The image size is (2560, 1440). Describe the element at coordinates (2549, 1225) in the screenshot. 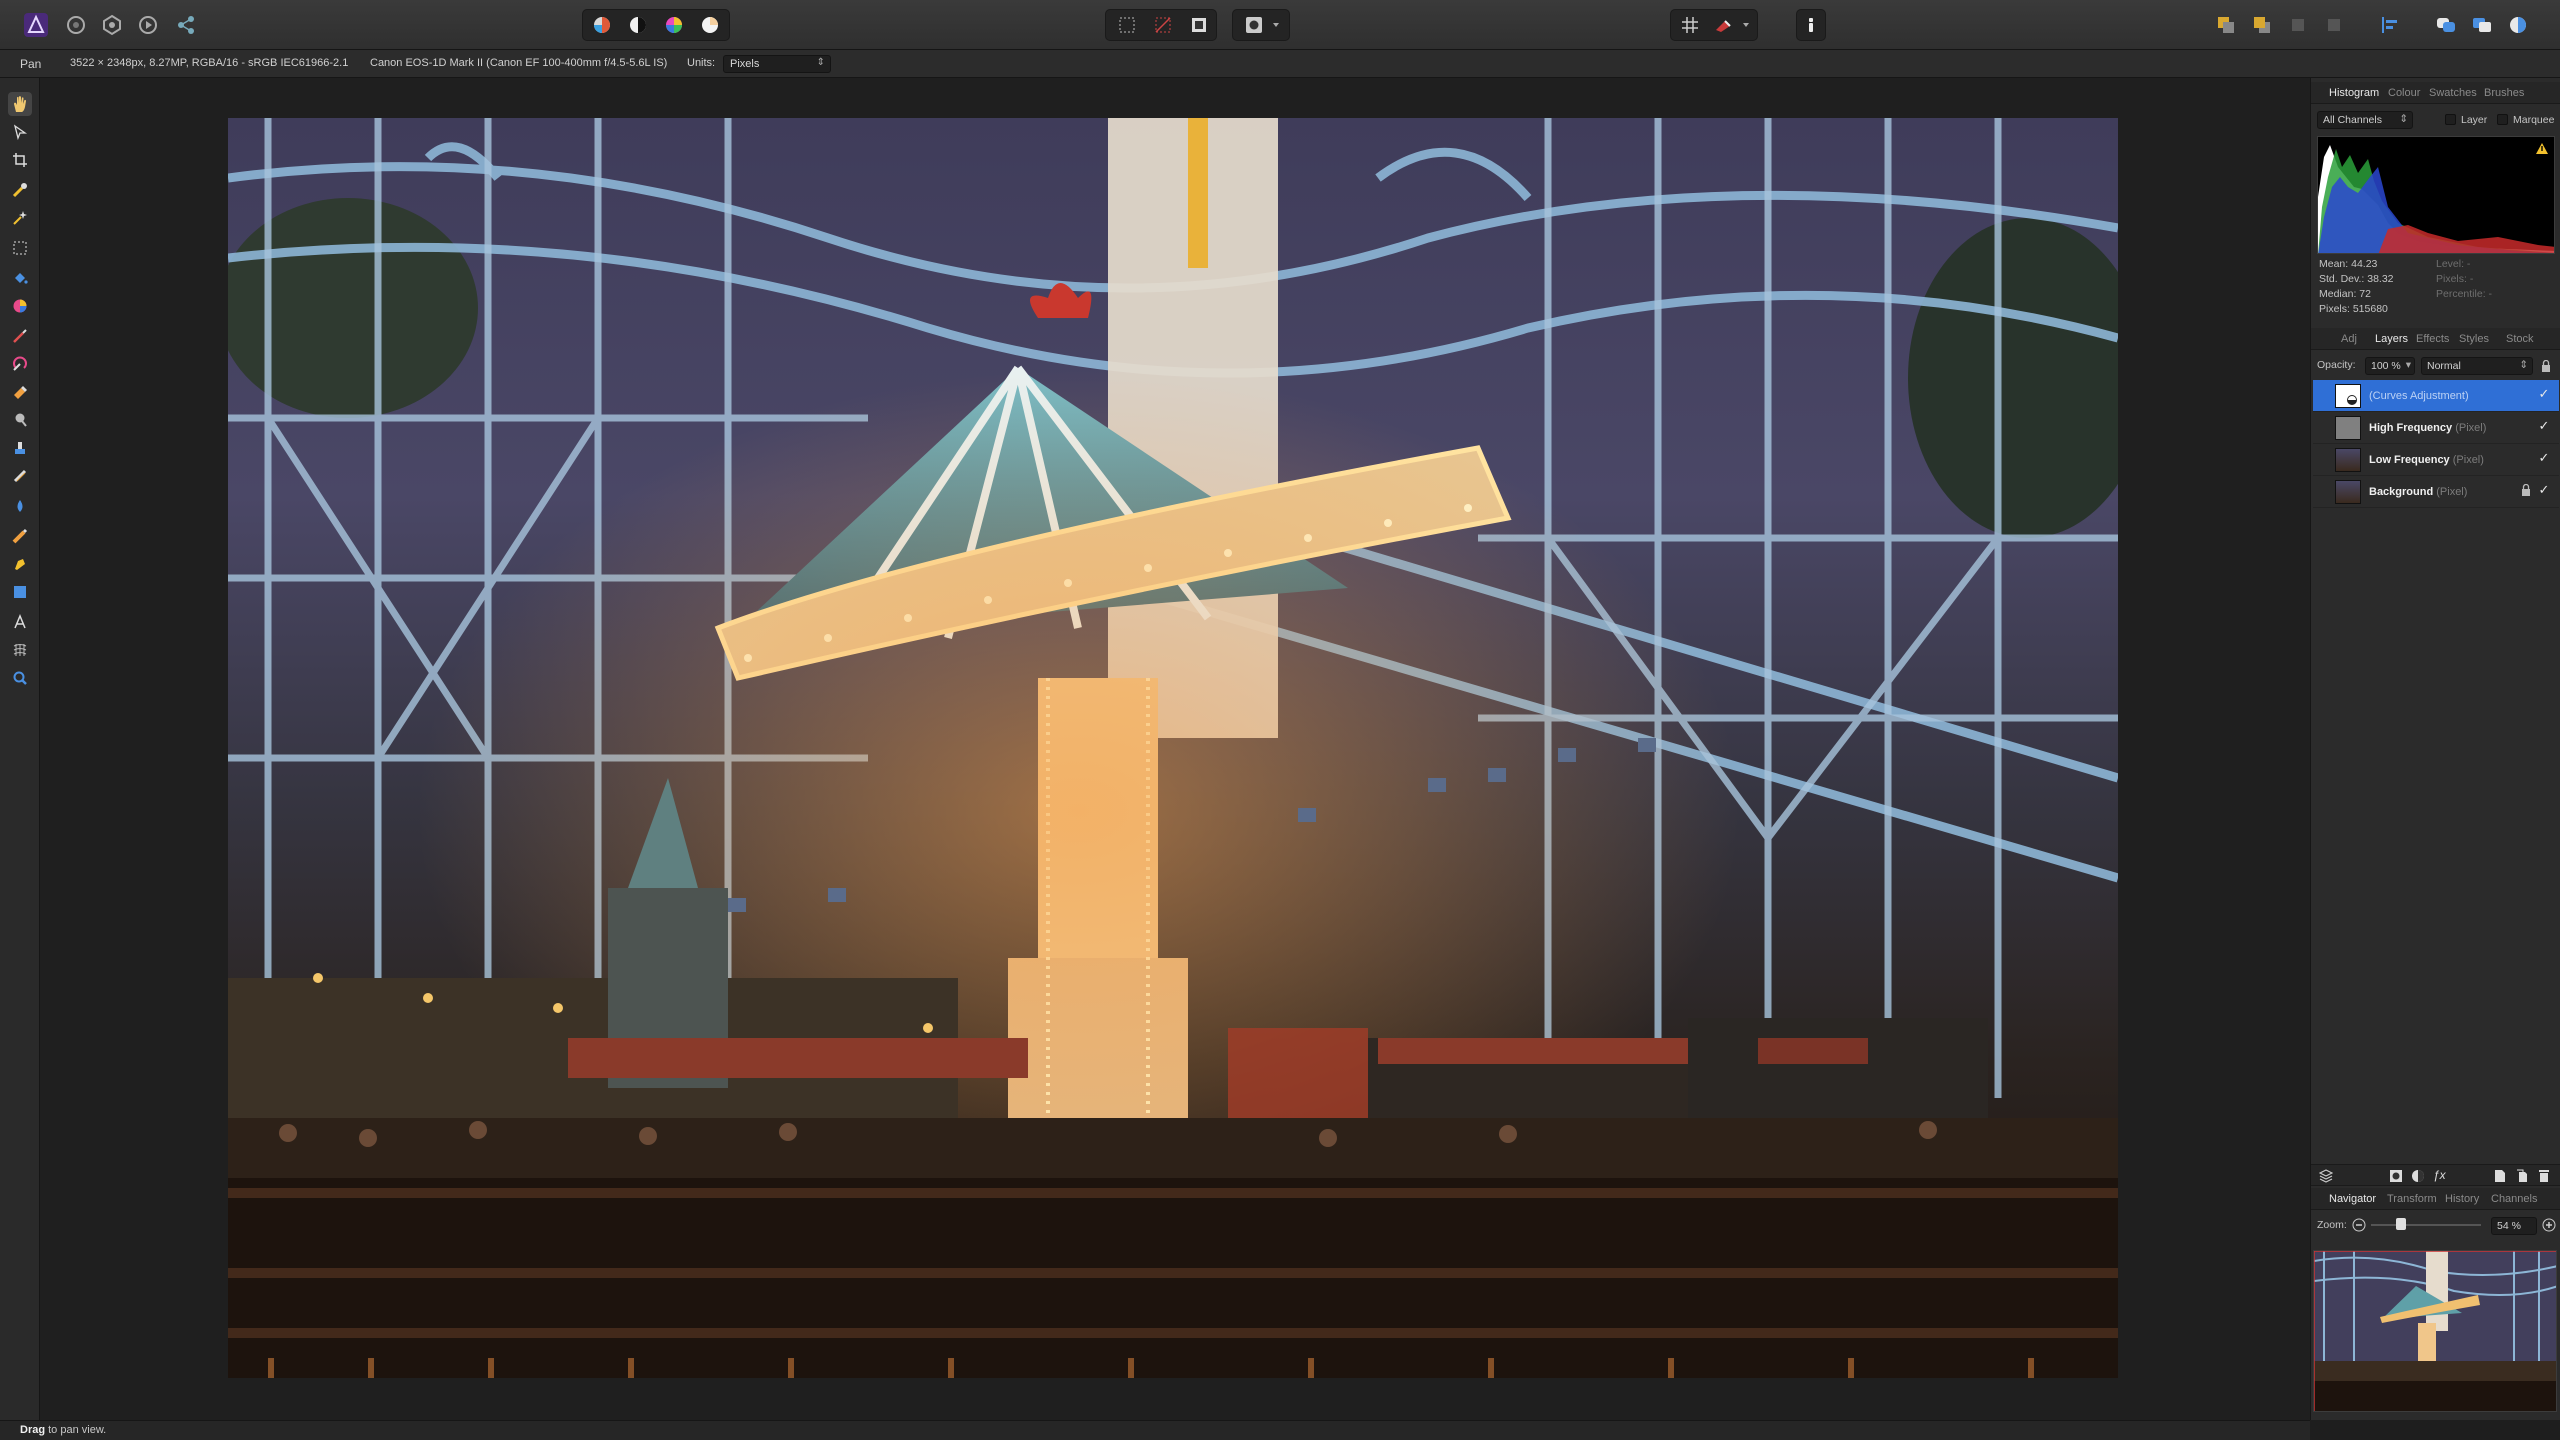

I see `zoom-in-icon` at that location.